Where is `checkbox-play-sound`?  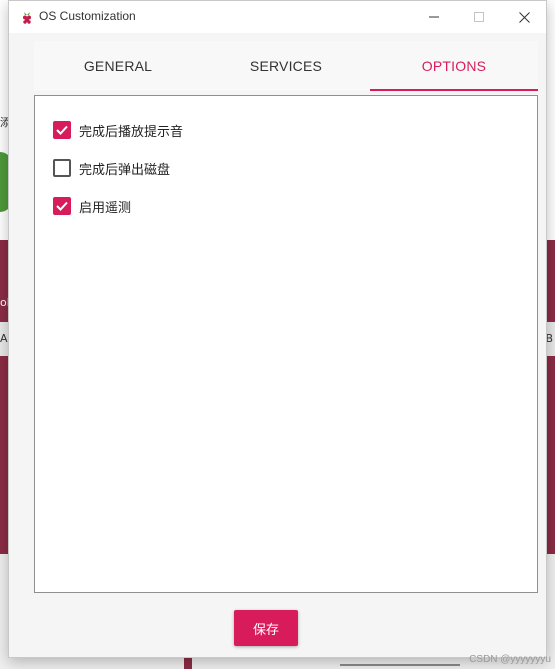
checkbox-play-sound is located at coordinates (62, 130).